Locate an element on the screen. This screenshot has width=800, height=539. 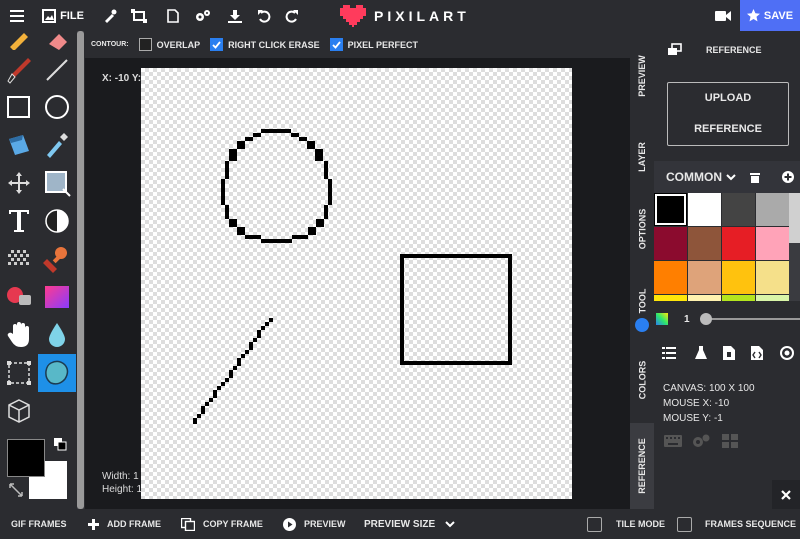
3d-tool is located at coordinates (19, 411).